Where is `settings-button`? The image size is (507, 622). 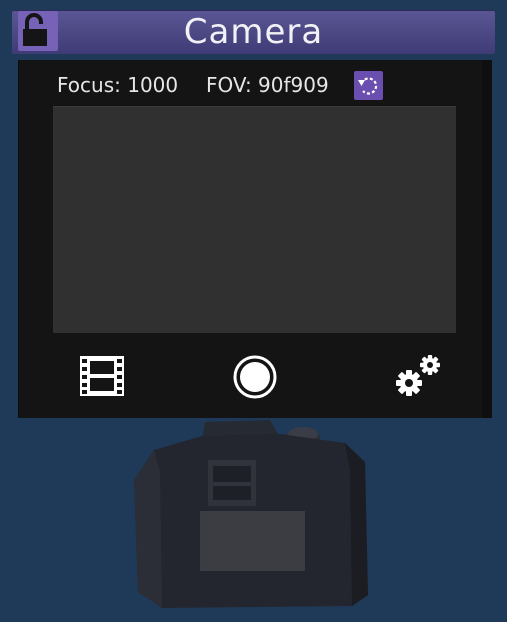 settings-button is located at coordinates (419, 376).